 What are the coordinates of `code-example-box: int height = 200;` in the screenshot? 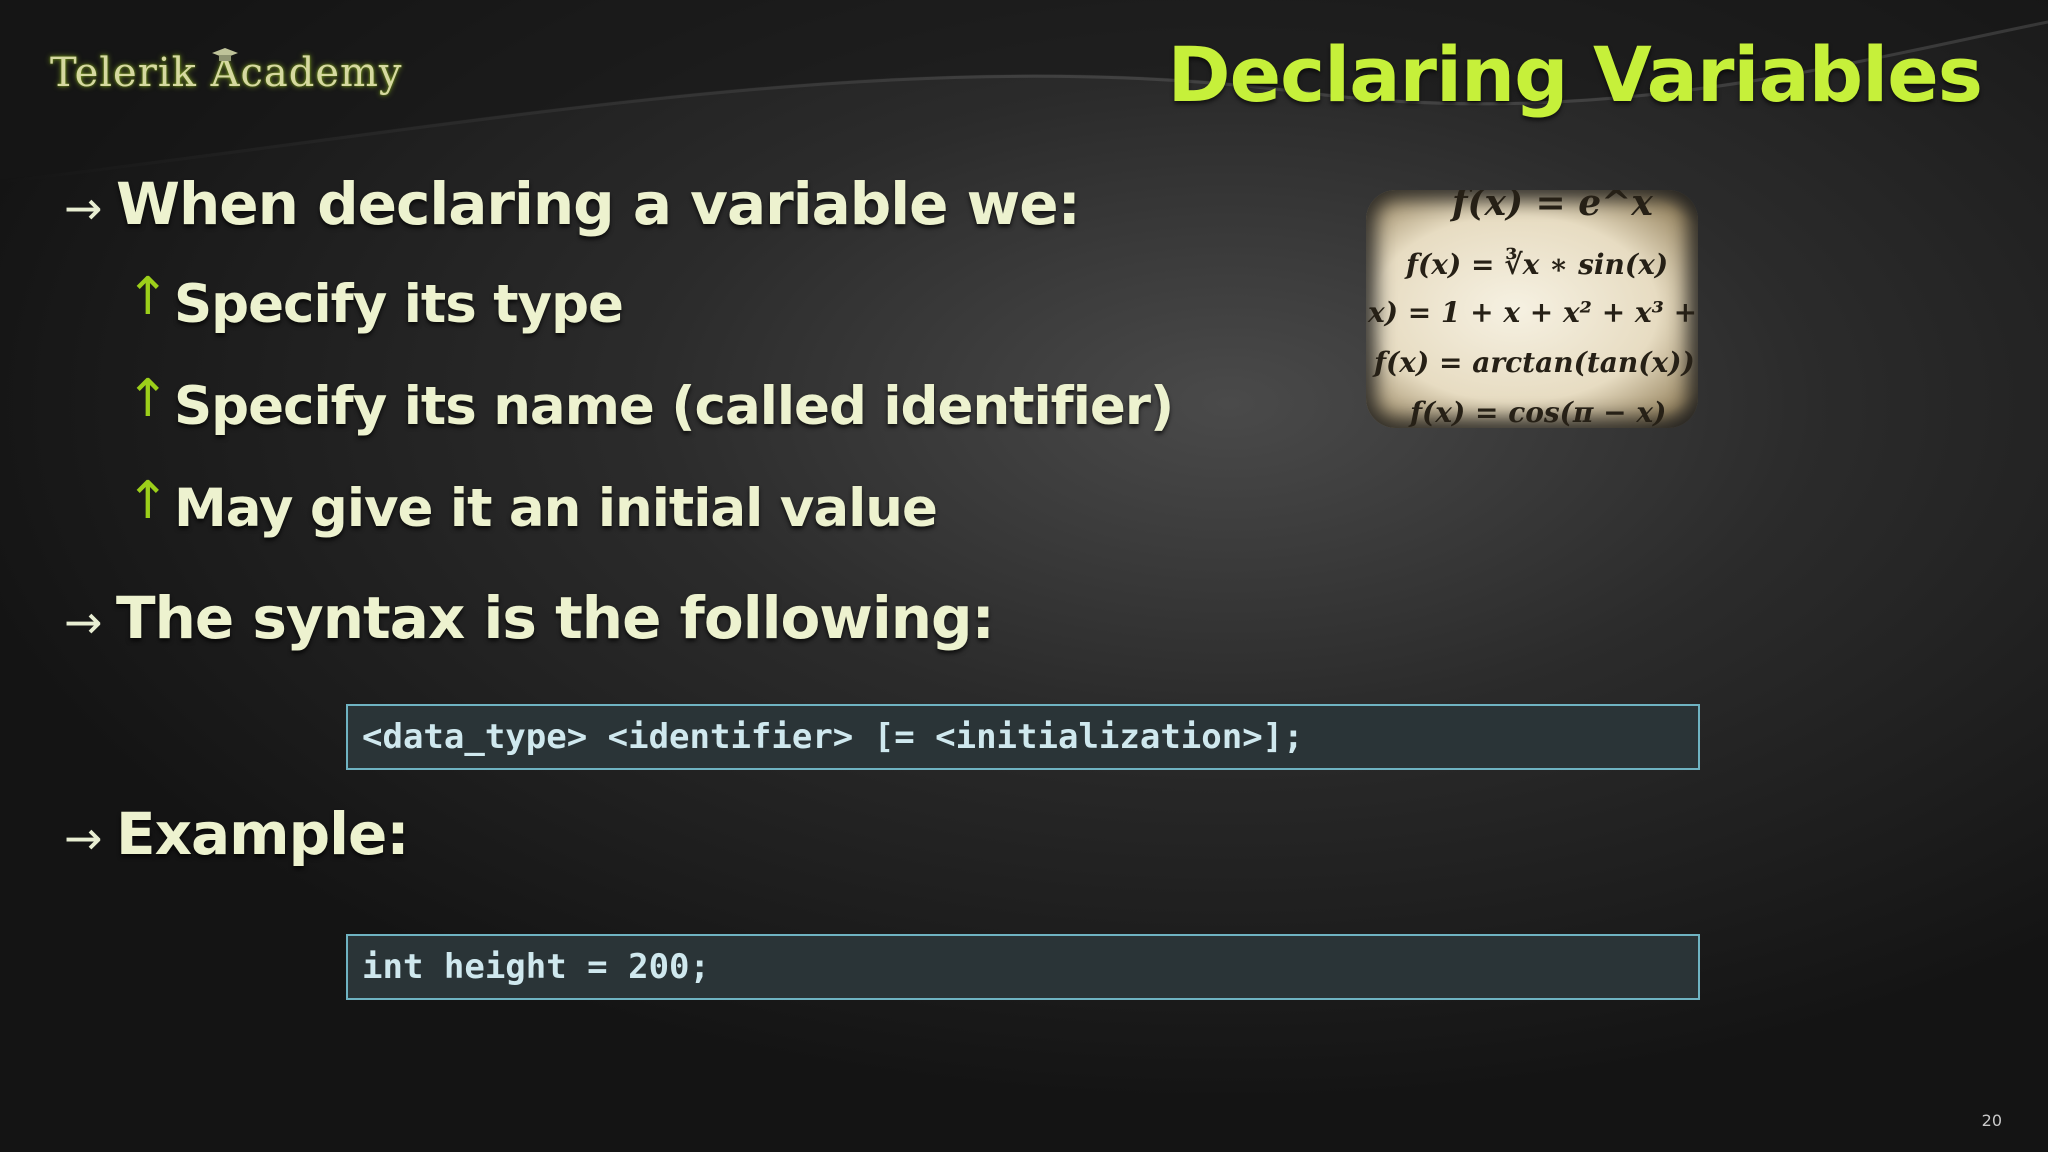 It's located at (1023, 967).